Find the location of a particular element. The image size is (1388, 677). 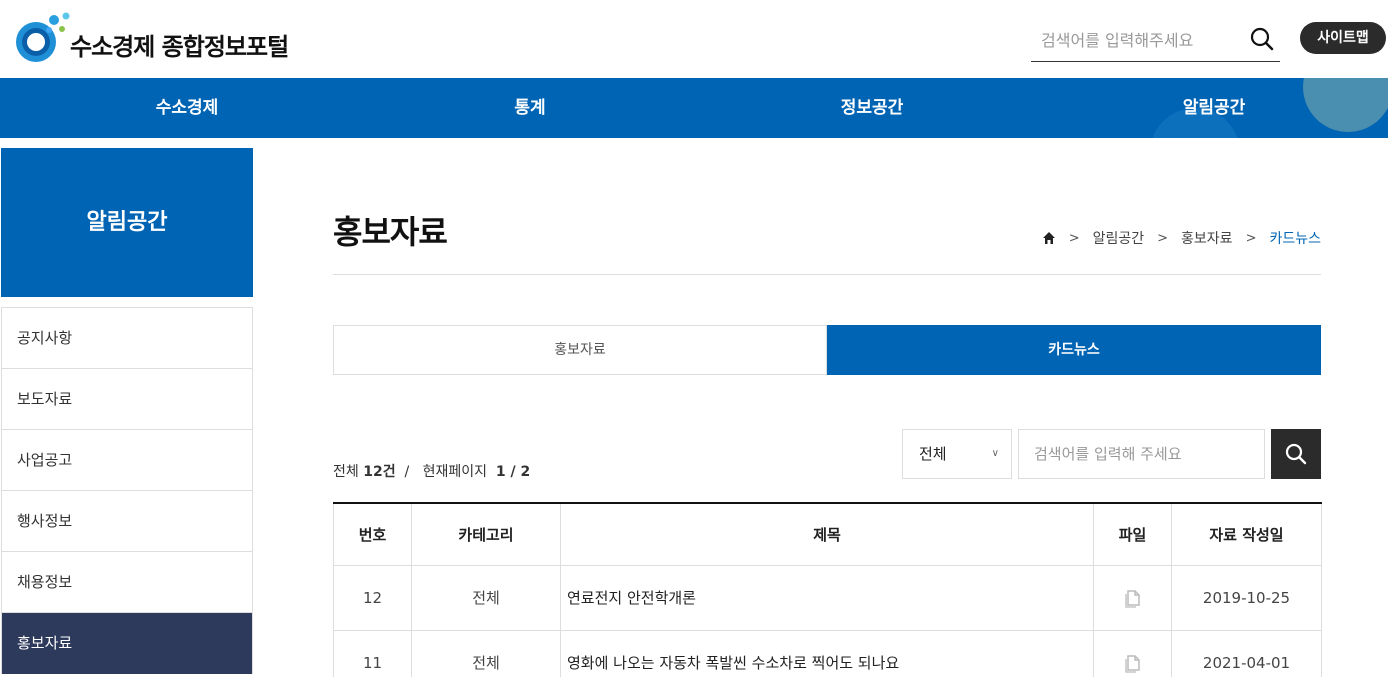

total-label: 전체 is located at coordinates (346, 472).